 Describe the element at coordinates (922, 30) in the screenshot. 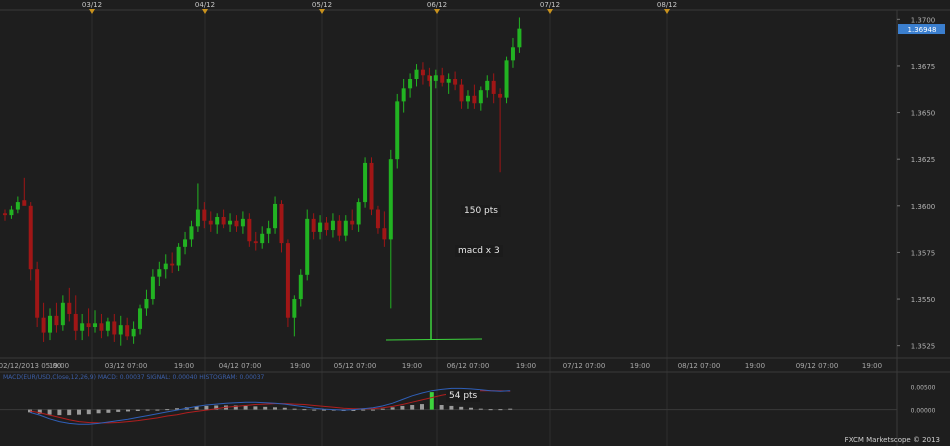

I see `current-price-label: 1.36948` at that location.